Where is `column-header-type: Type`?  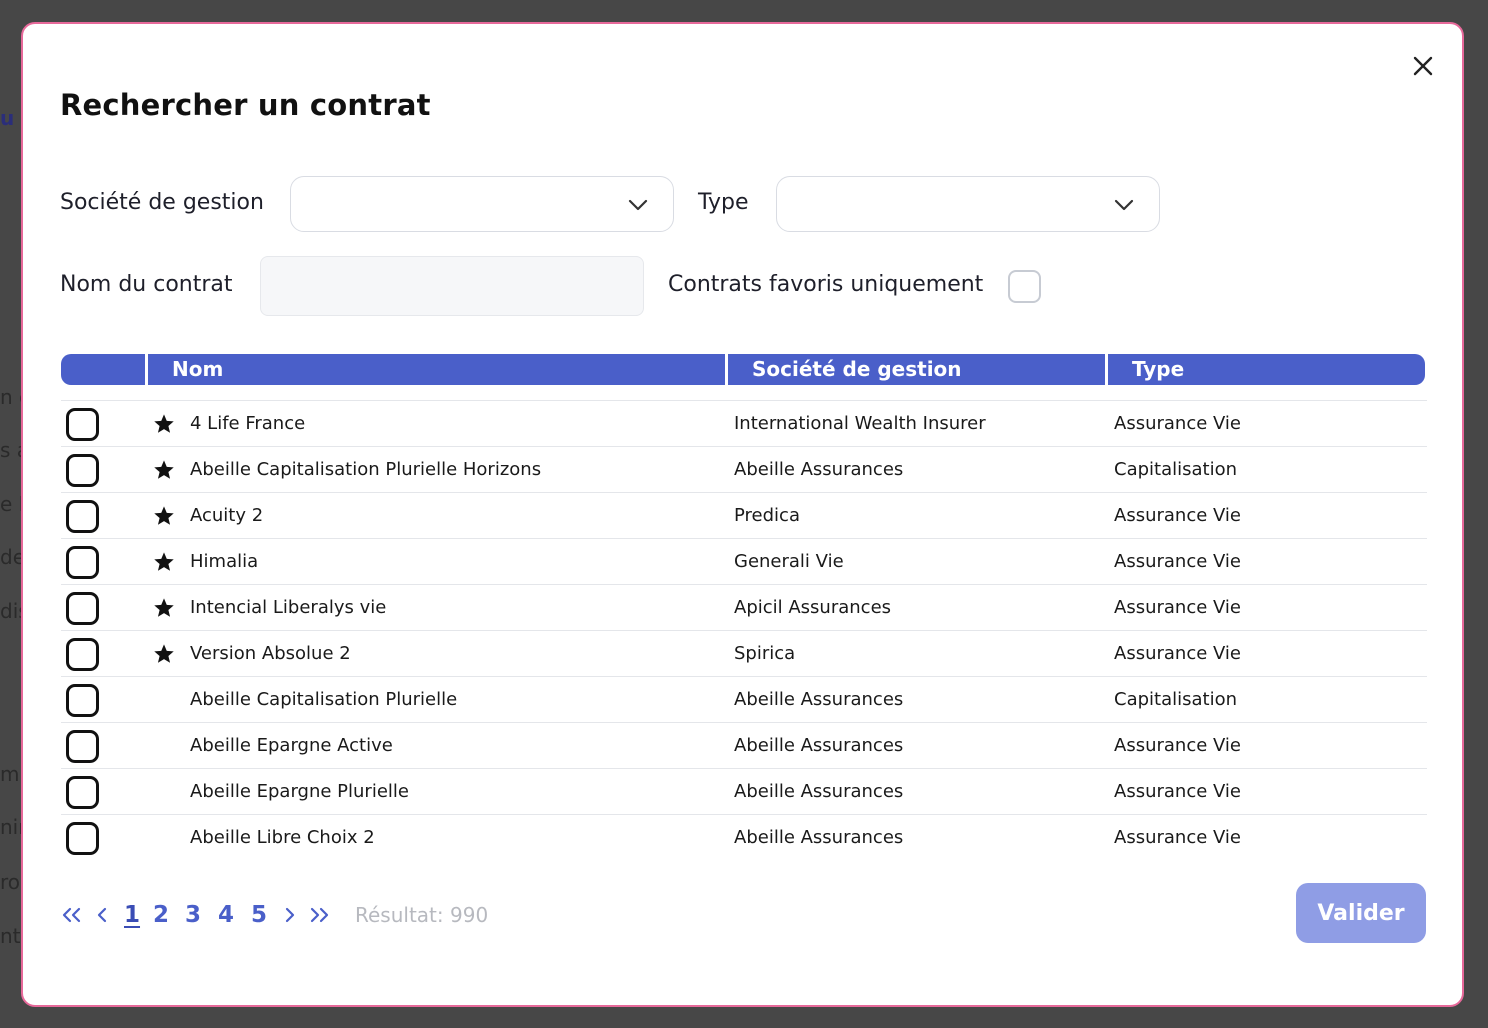
column-header-type: Type is located at coordinates (1158, 369).